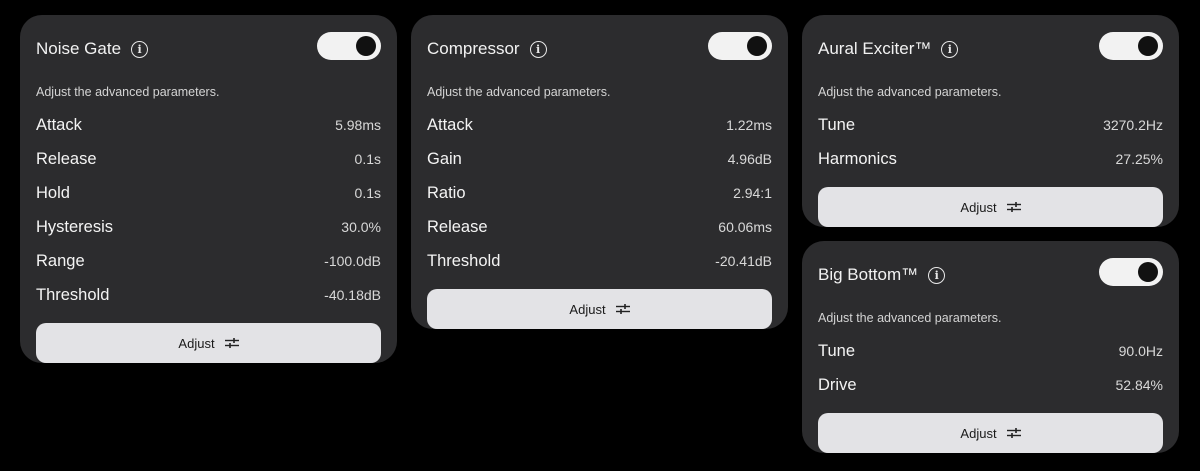 This screenshot has height=471, width=1200. Describe the element at coordinates (752, 193) in the screenshot. I see `param-value: 2.94:1` at that location.